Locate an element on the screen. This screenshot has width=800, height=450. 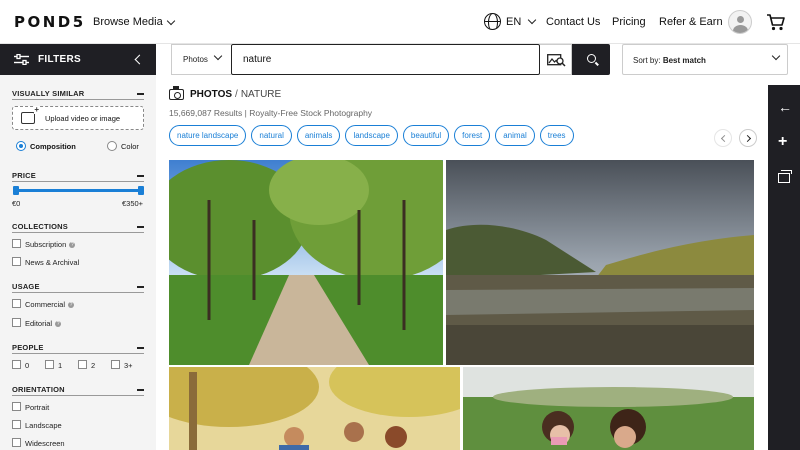
collapse-collections is located at coordinates (140, 227).